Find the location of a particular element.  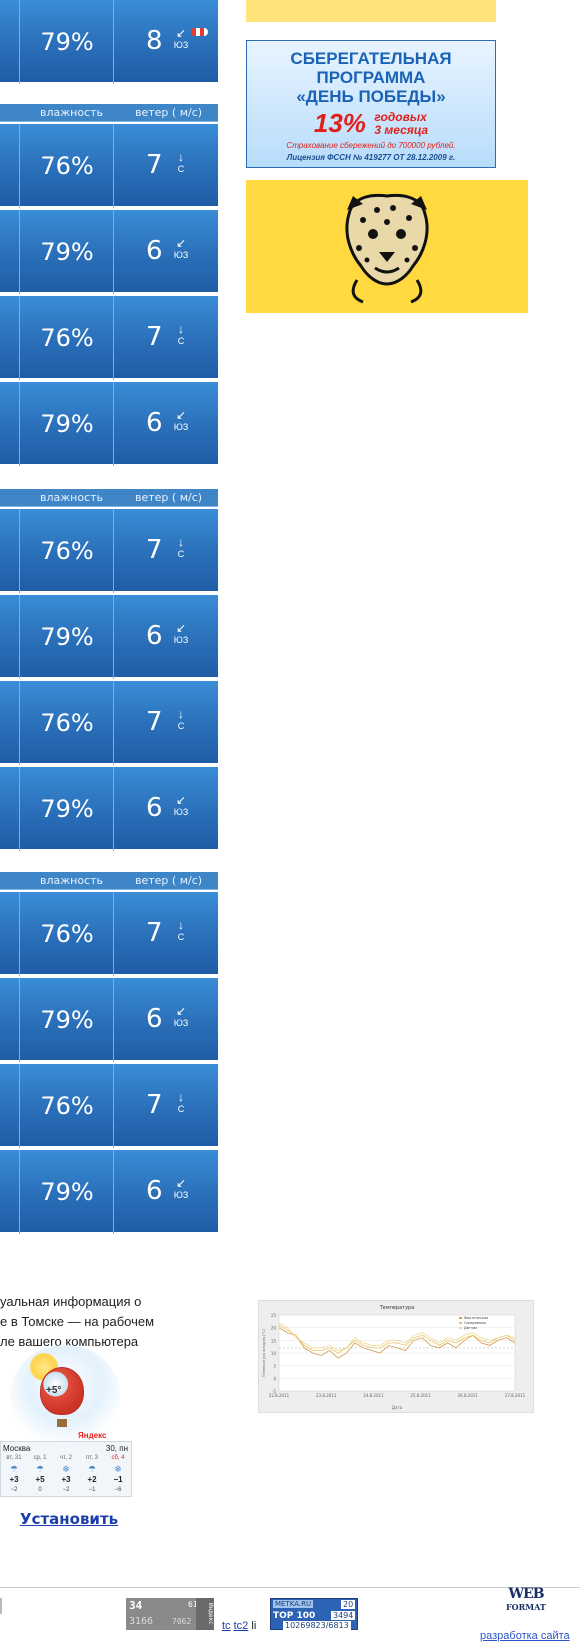

counter-value: 7062 is located at coordinates (182, 1621).